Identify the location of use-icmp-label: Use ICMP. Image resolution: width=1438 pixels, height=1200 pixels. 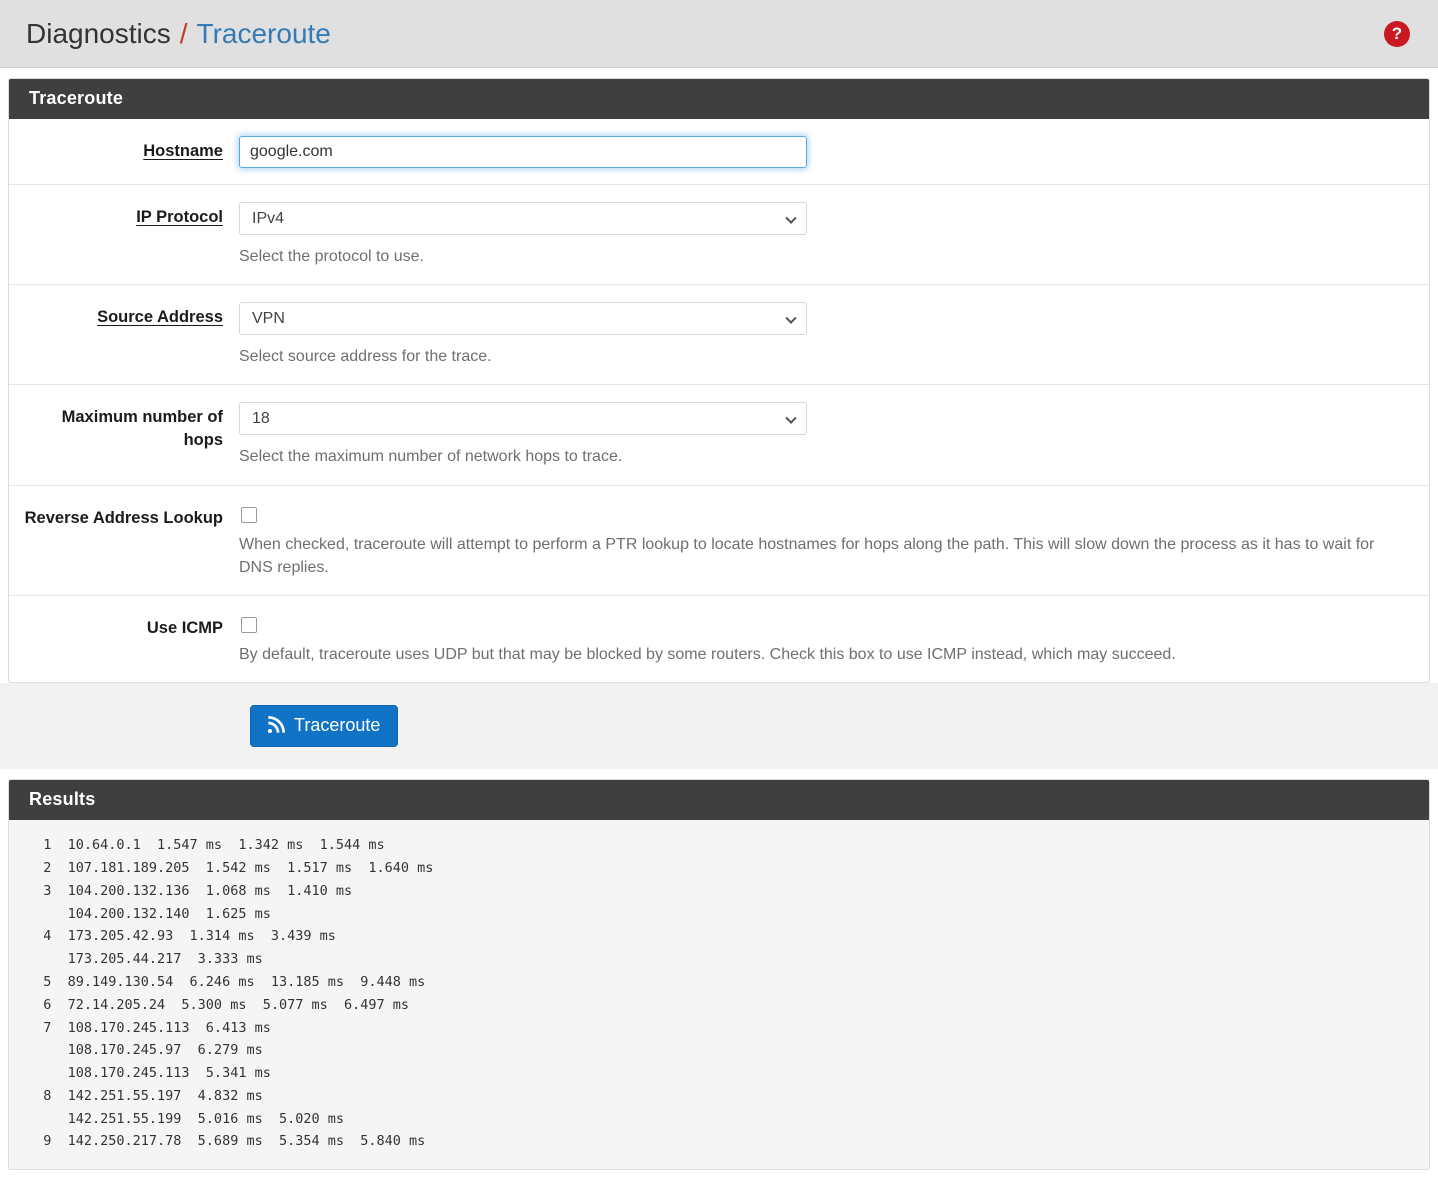
(184, 627).